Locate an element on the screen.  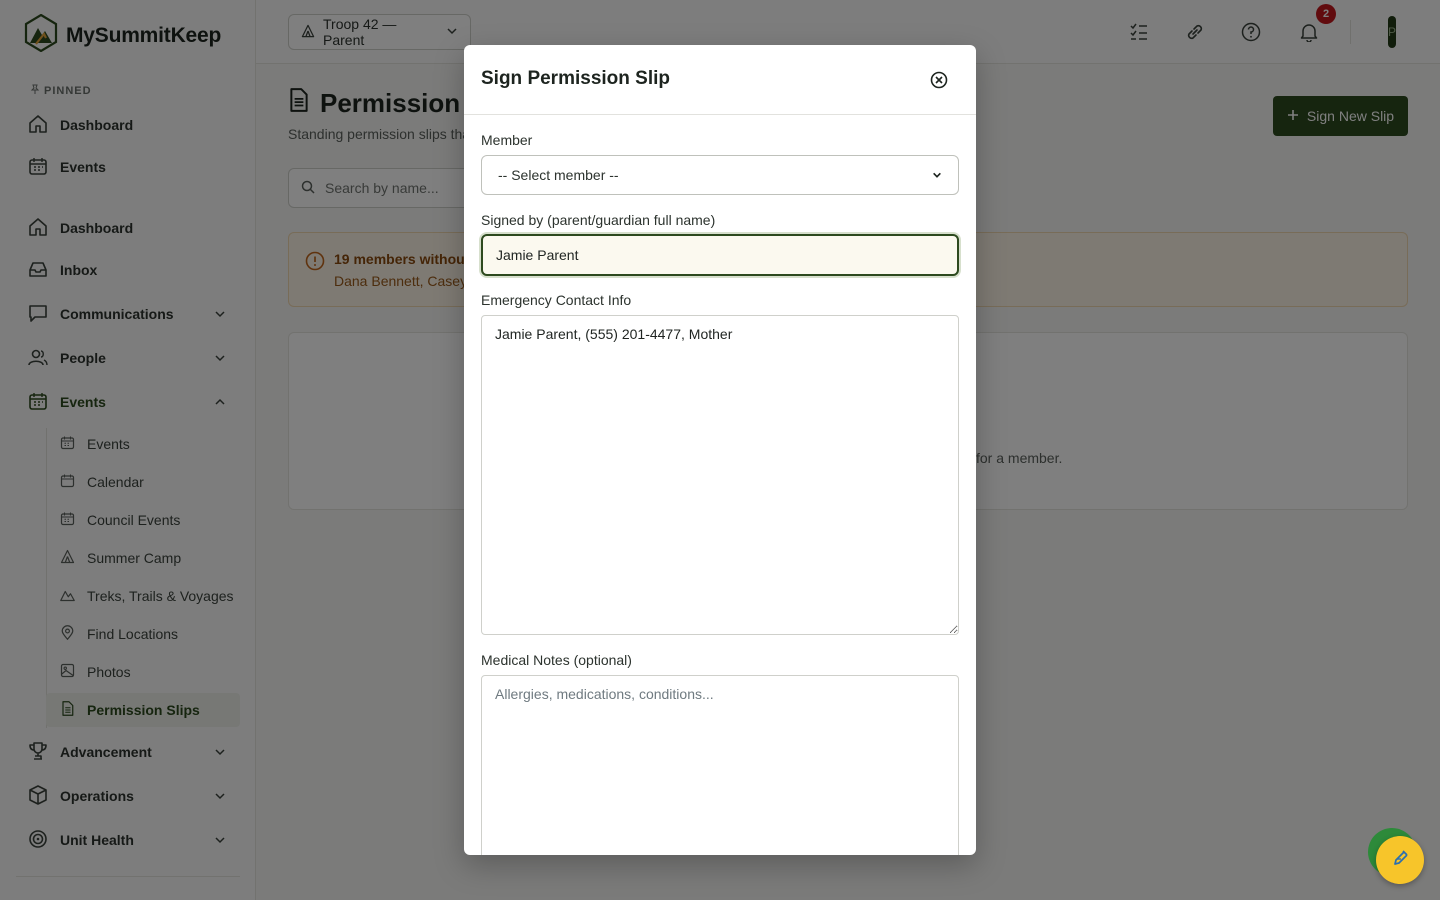
member-select: -- Select member -- is located at coordinates (720, 175).